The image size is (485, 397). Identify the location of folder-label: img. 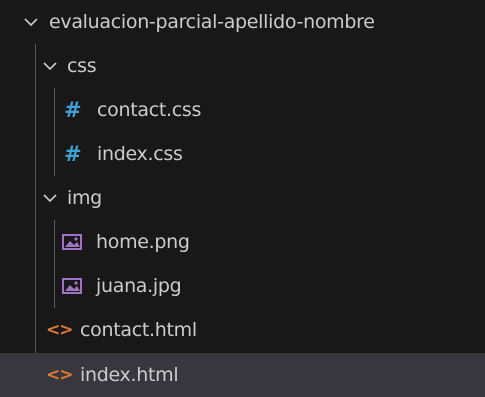
(84, 198).